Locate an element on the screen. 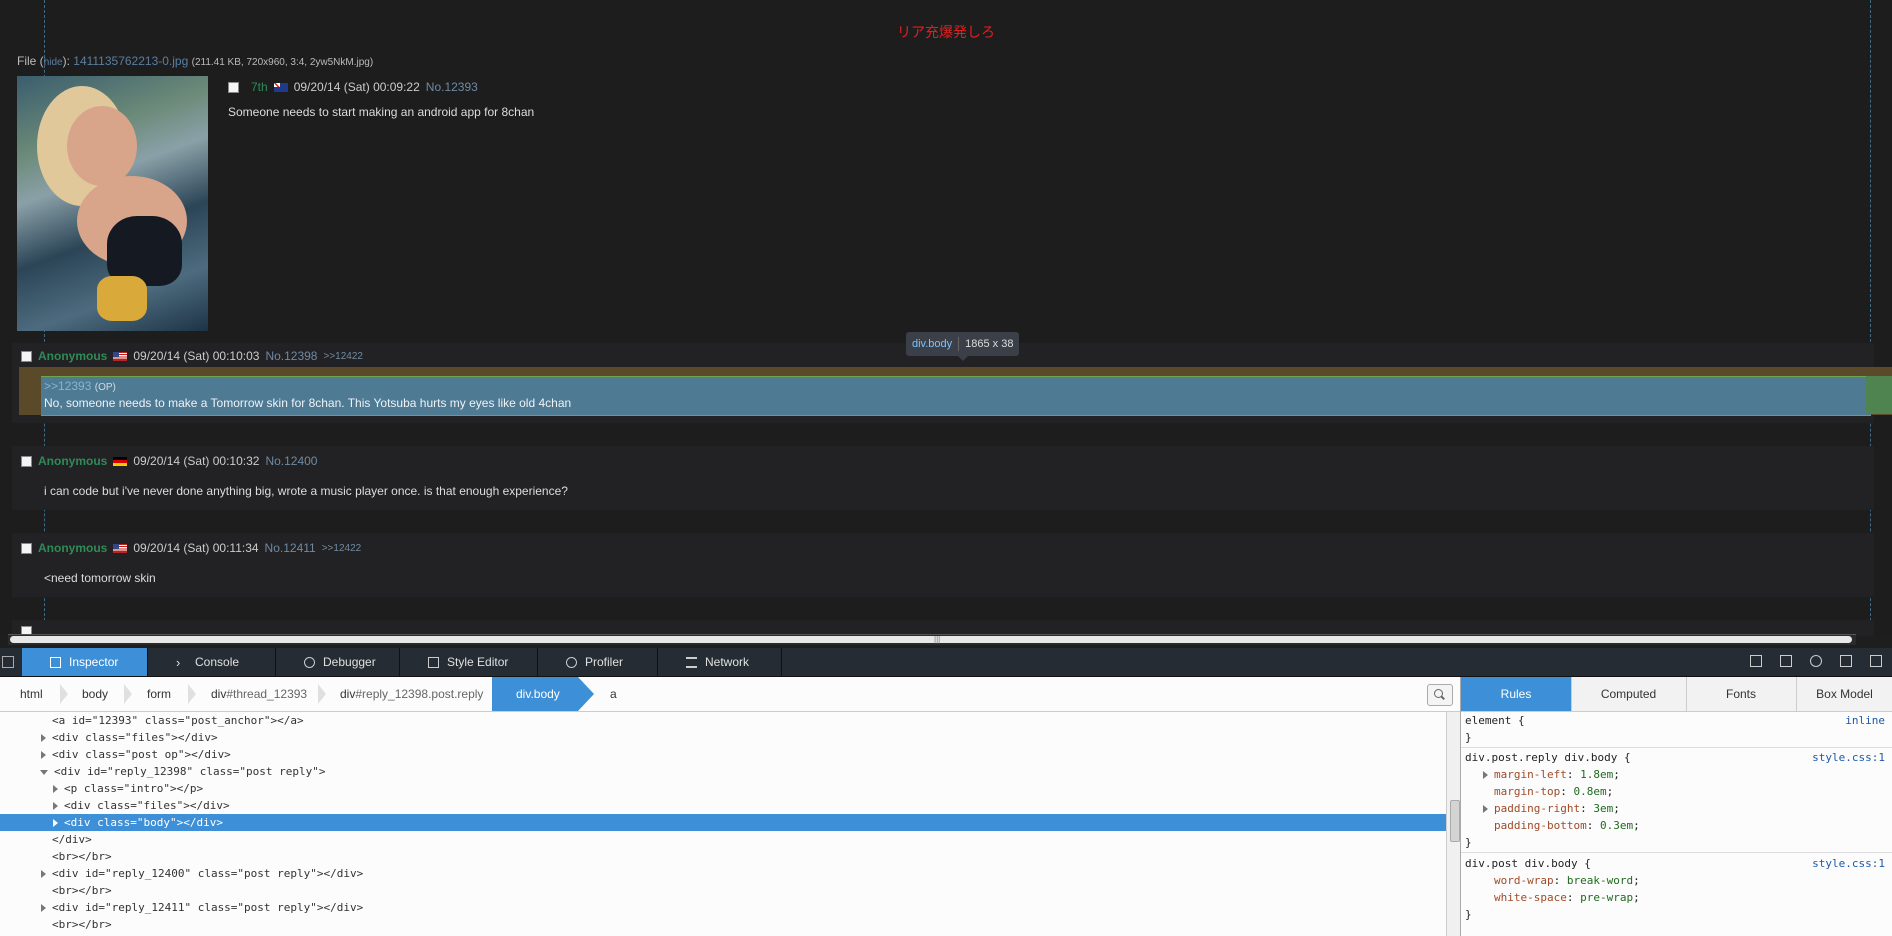 The image size is (1892, 936). rule-declaration: white-space: pre-wrap; is located at coordinates (1567, 897).